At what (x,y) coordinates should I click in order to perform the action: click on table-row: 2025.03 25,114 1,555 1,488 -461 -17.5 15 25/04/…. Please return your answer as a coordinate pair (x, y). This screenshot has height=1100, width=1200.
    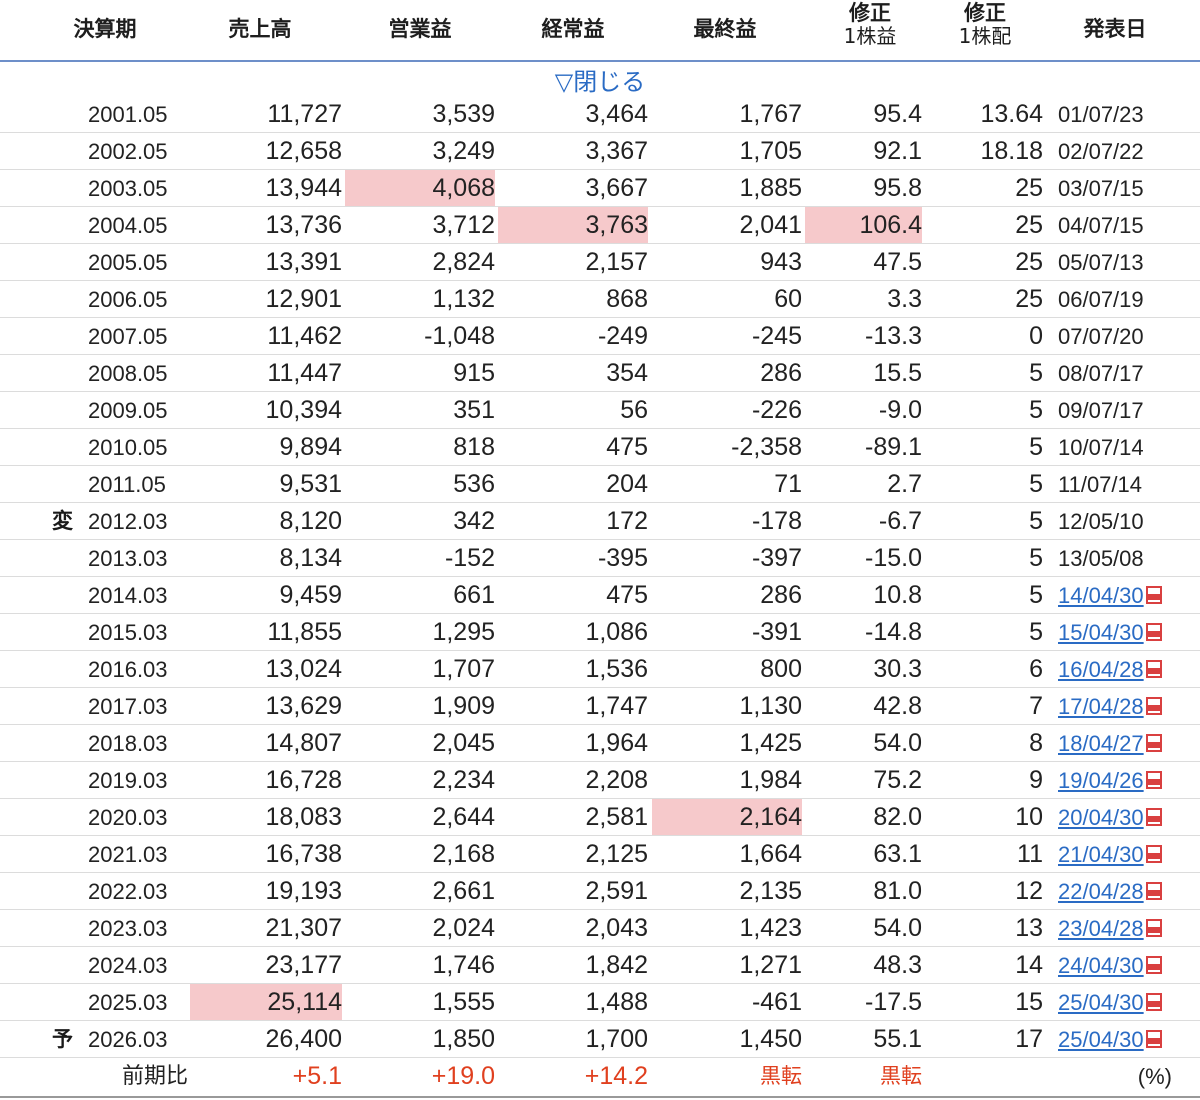
    Looking at the image, I should click on (600, 1002).